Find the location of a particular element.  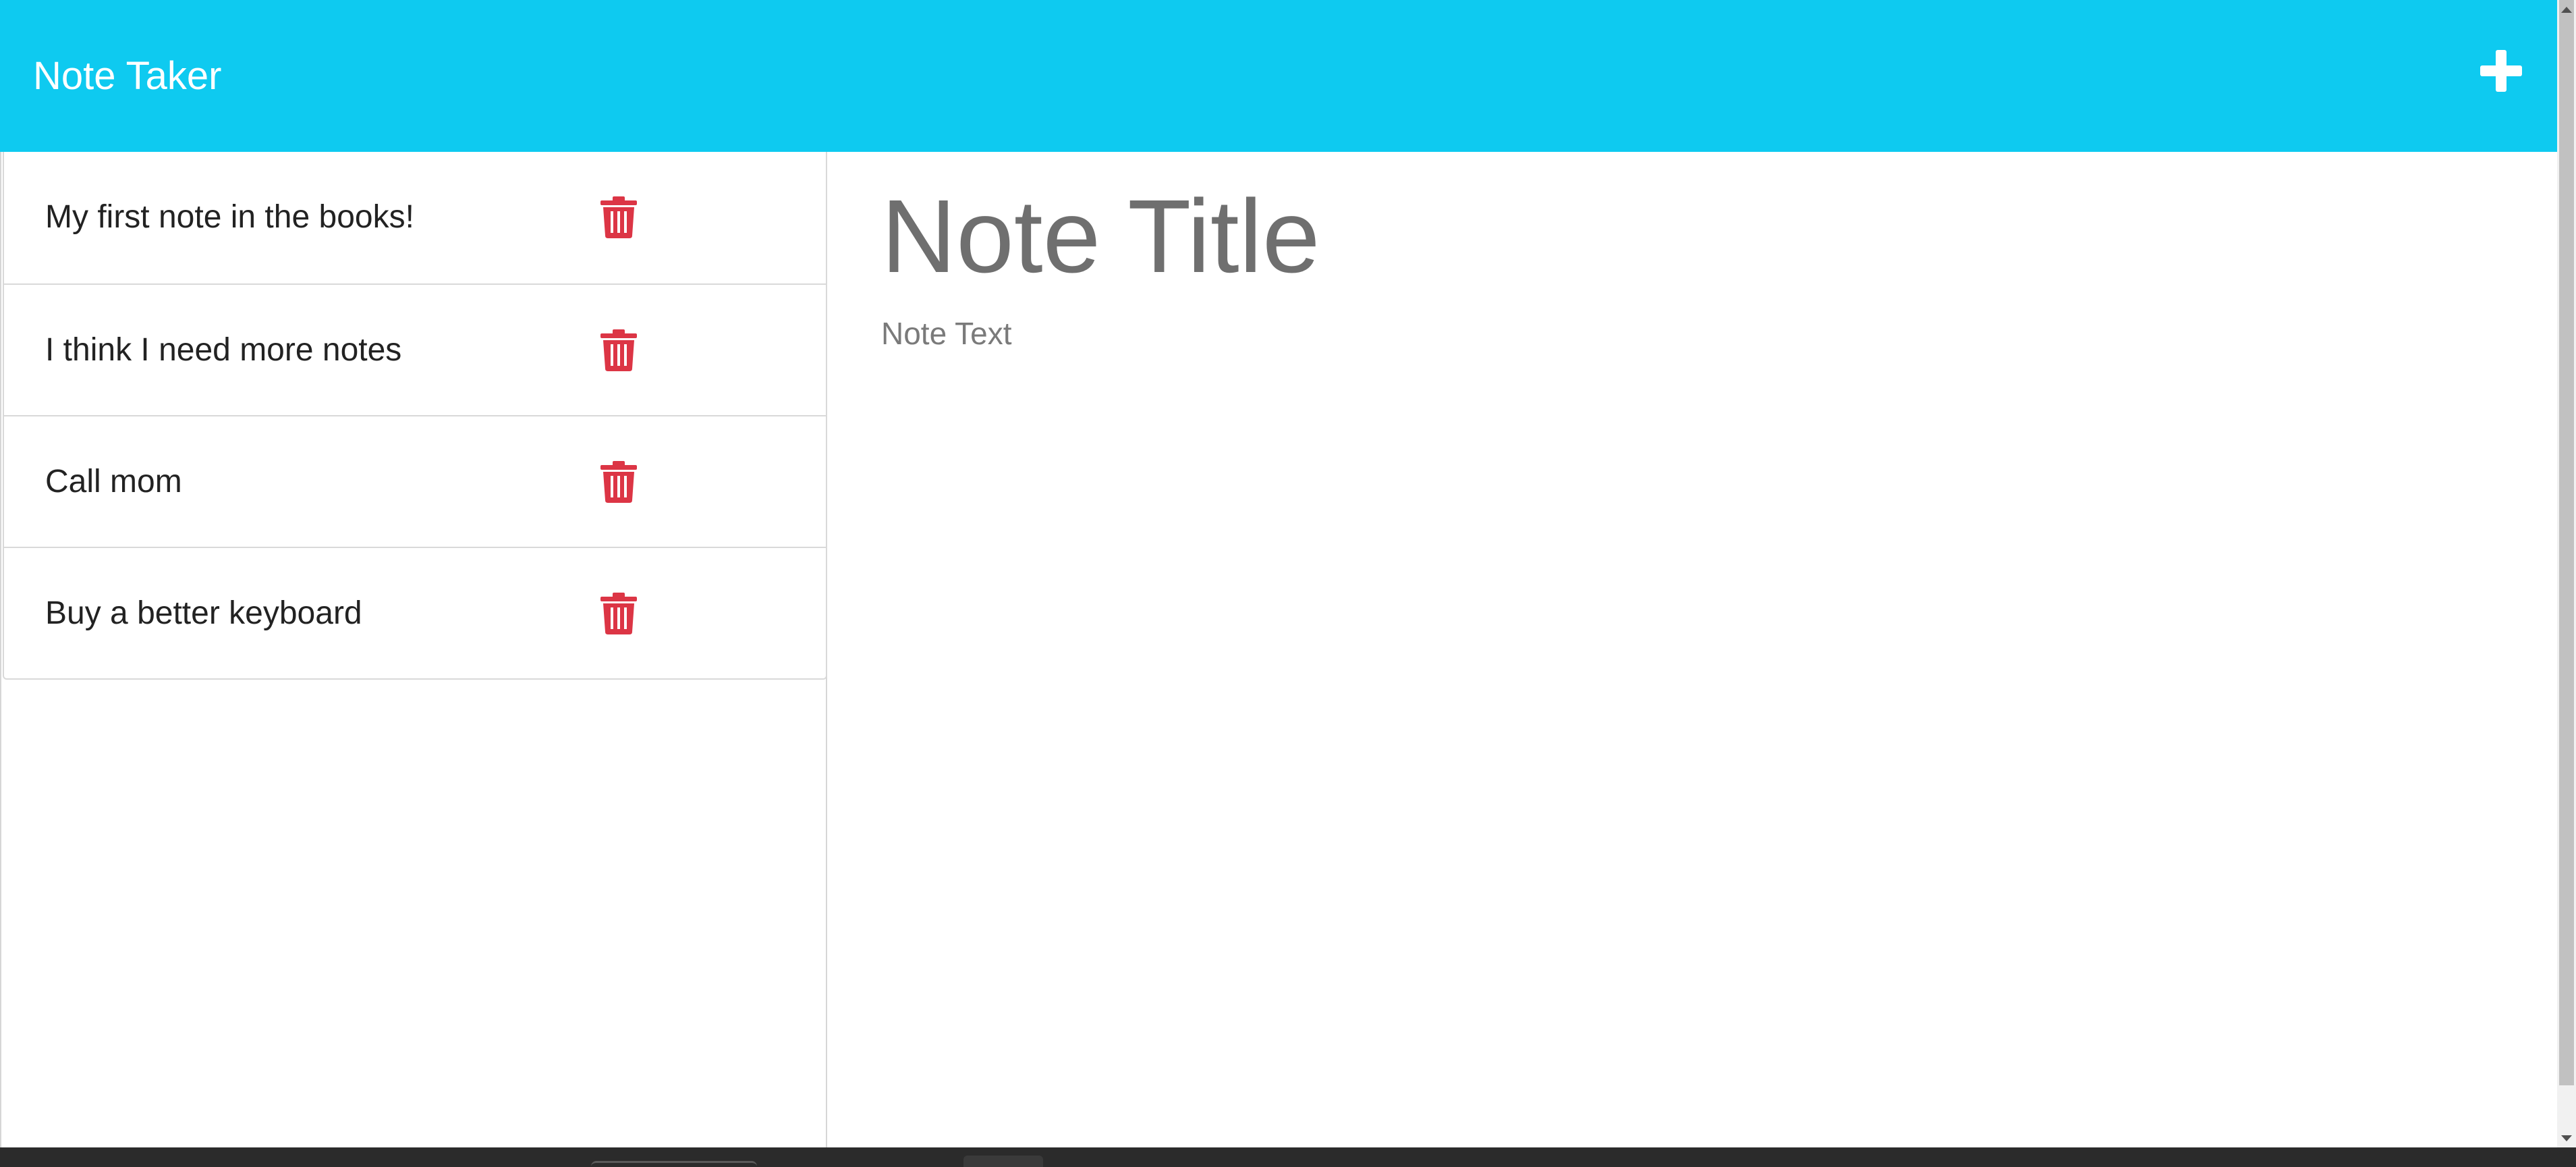

vertical-scrollbar is located at coordinates (2566, 573).